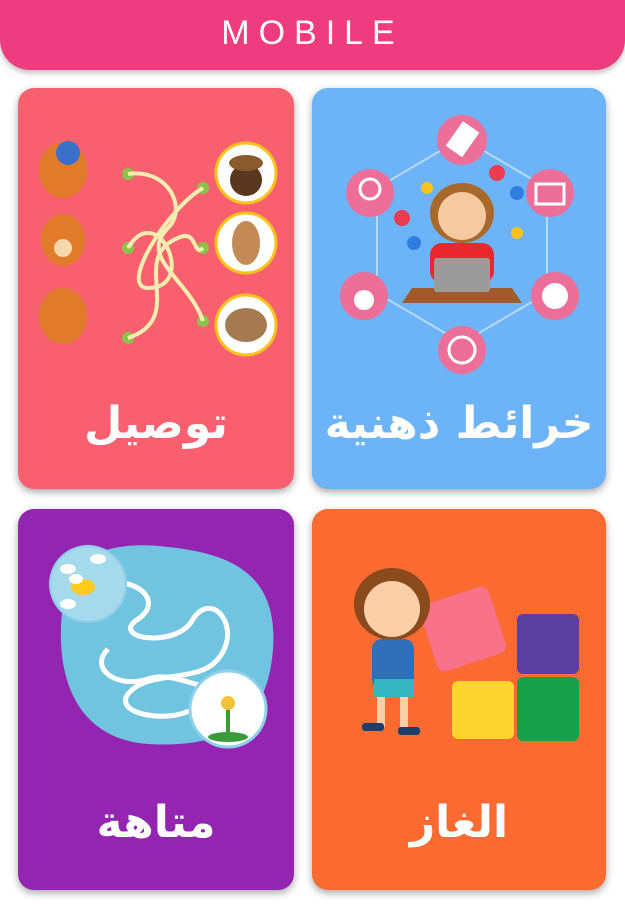 The height and width of the screenshot is (908, 625). Describe the element at coordinates (459, 244) in the screenshot. I see `girl-laptop-mindmap-icon` at that location.